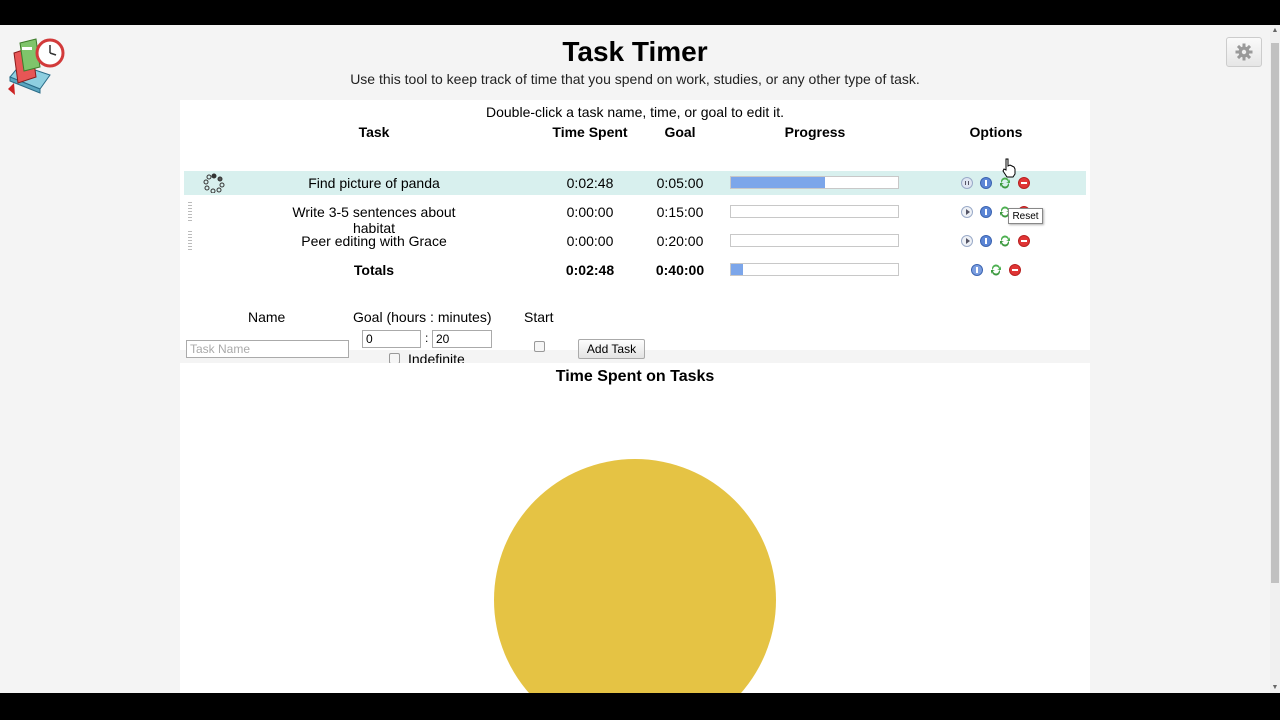  I want to click on pie-chart, so click(635, 576).